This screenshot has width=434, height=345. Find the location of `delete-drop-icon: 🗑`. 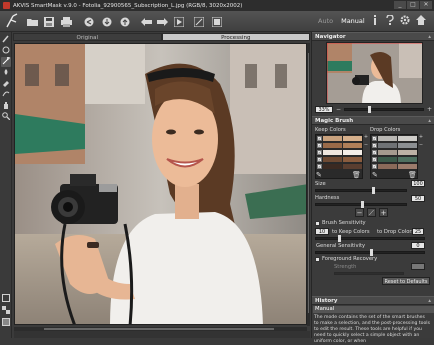

delete-drop-icon: 🗑 is located at coordinates (412, 175).